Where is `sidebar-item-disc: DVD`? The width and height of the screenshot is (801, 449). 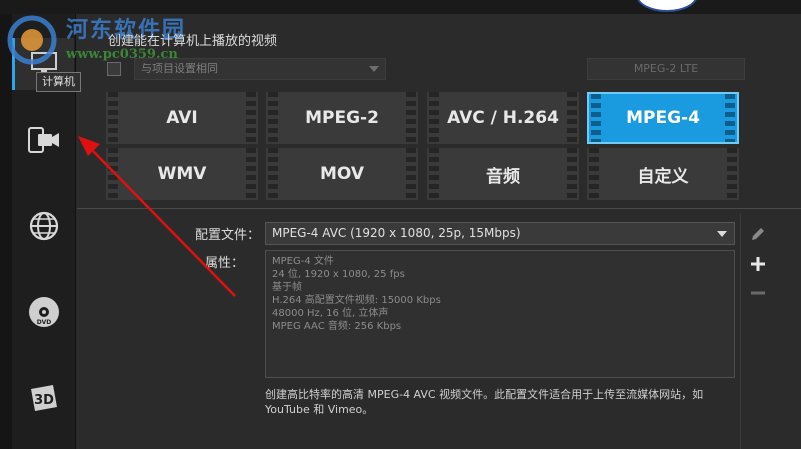
sidebar-item-disc: DVD is located at coordinates (44, 312).